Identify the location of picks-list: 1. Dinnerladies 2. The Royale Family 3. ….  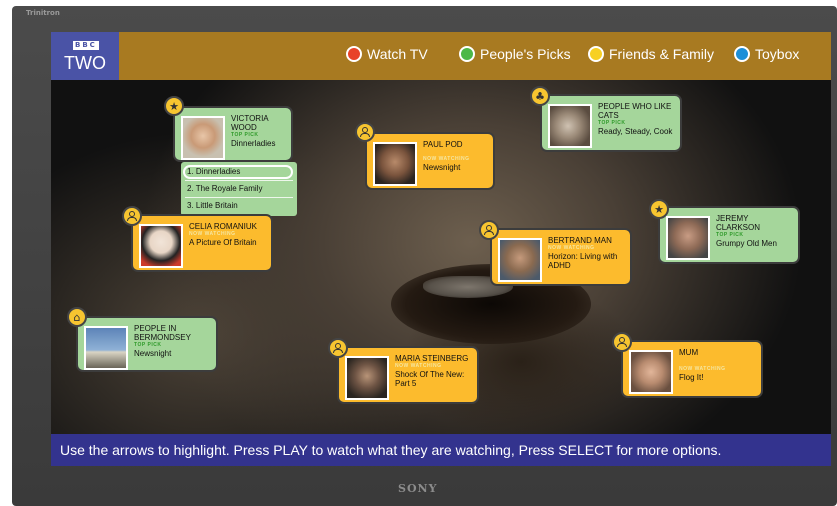
(239, 189).